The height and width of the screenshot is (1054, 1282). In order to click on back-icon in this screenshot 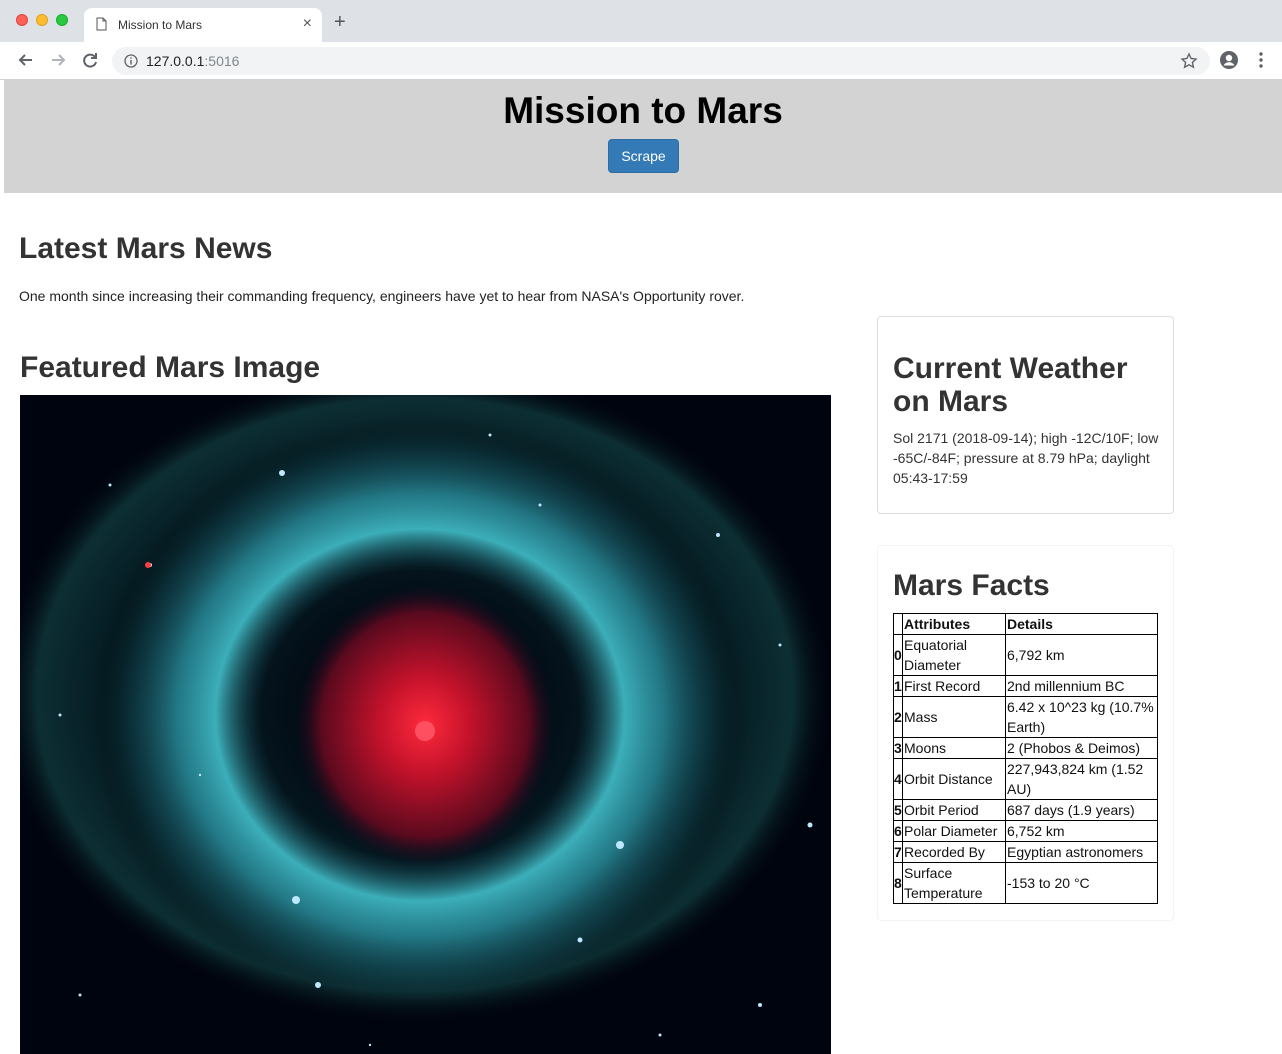, I will do `click(26, 60)`.